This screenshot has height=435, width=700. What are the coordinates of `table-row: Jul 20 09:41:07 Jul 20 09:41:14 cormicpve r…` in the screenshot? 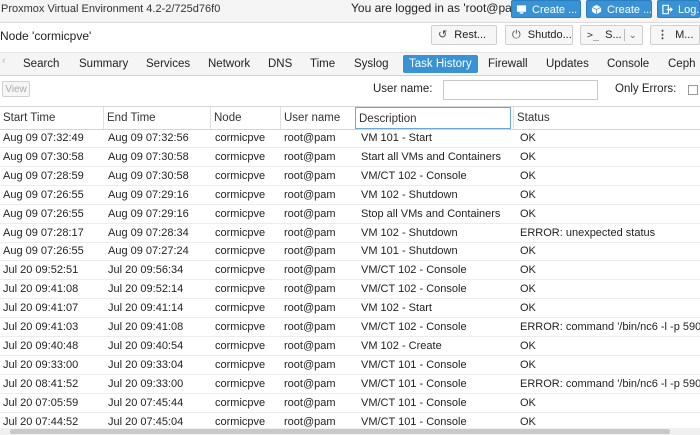 It's located at (350, 309).